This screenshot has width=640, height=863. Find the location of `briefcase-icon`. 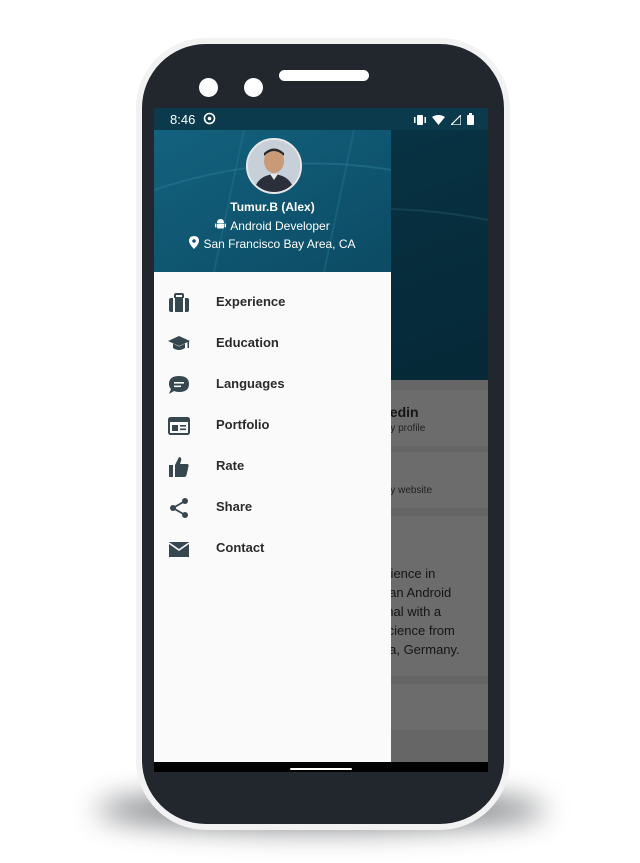

briefcase-icon is located at coordinates (179, 303).